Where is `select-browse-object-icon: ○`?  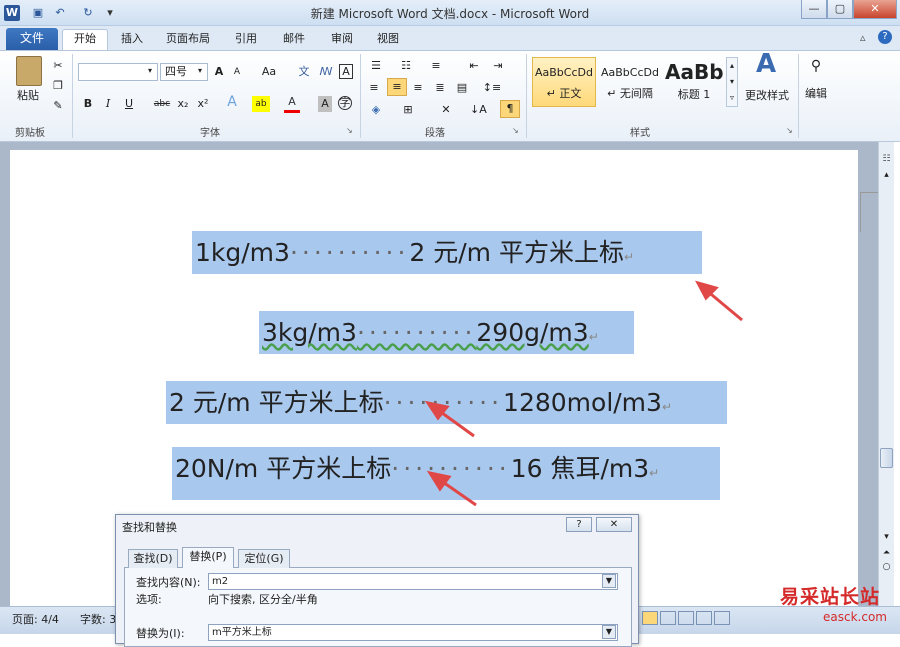
select-browse-object-icon: ○ is located at coordinates (886, 568).